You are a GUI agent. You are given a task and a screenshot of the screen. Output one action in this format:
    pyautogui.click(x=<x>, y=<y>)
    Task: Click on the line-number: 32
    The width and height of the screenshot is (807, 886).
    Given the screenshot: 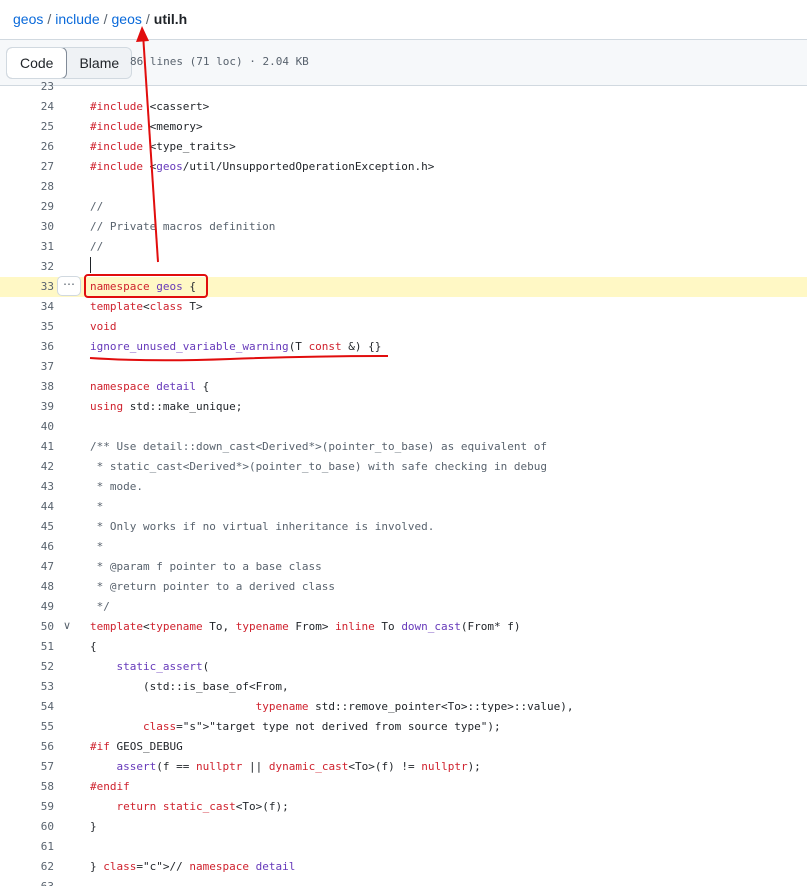 What is the action you would take?
    pyautogui.click(x=27, y=267)
    